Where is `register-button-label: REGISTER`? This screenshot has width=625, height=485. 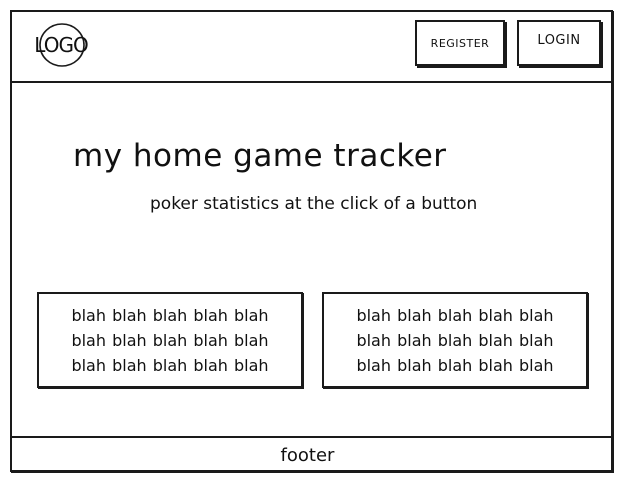
register-button-label: REGISTER is located at coordinates (460, 43).